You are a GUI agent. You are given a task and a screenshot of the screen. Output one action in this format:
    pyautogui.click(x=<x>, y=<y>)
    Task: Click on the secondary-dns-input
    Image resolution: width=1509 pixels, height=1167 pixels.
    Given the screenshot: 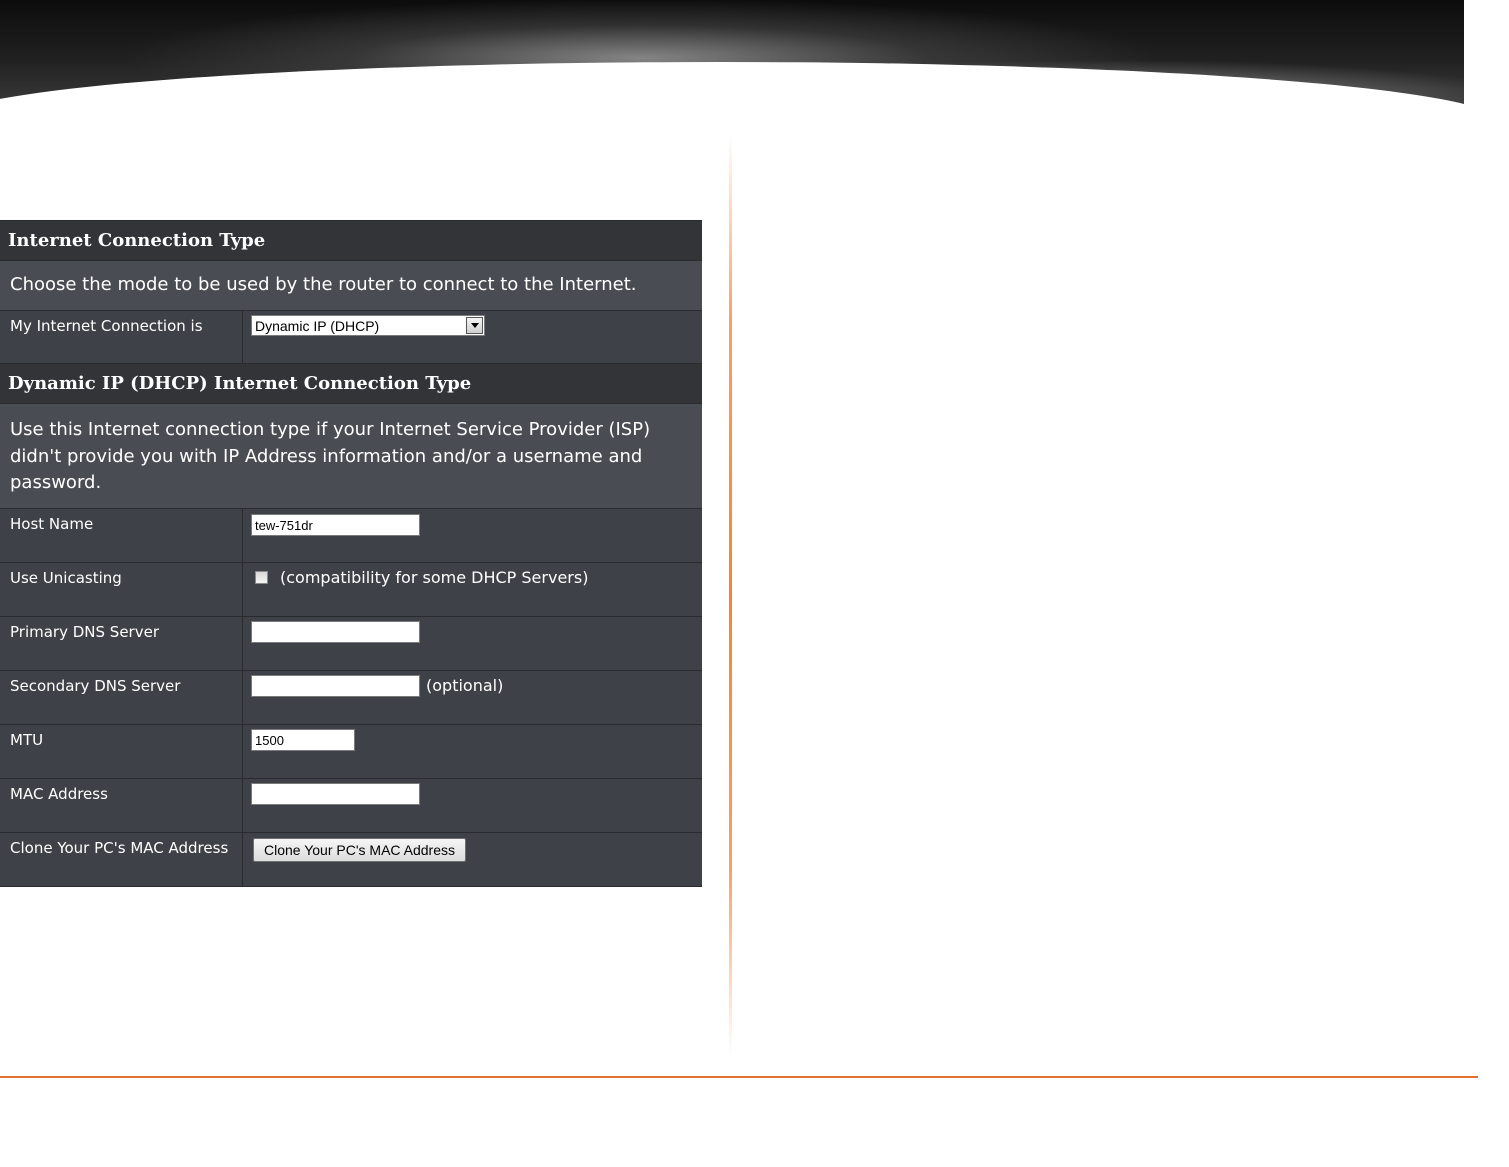 What is the action you would take?
    pyautogui.click(x=335, y=686)
    